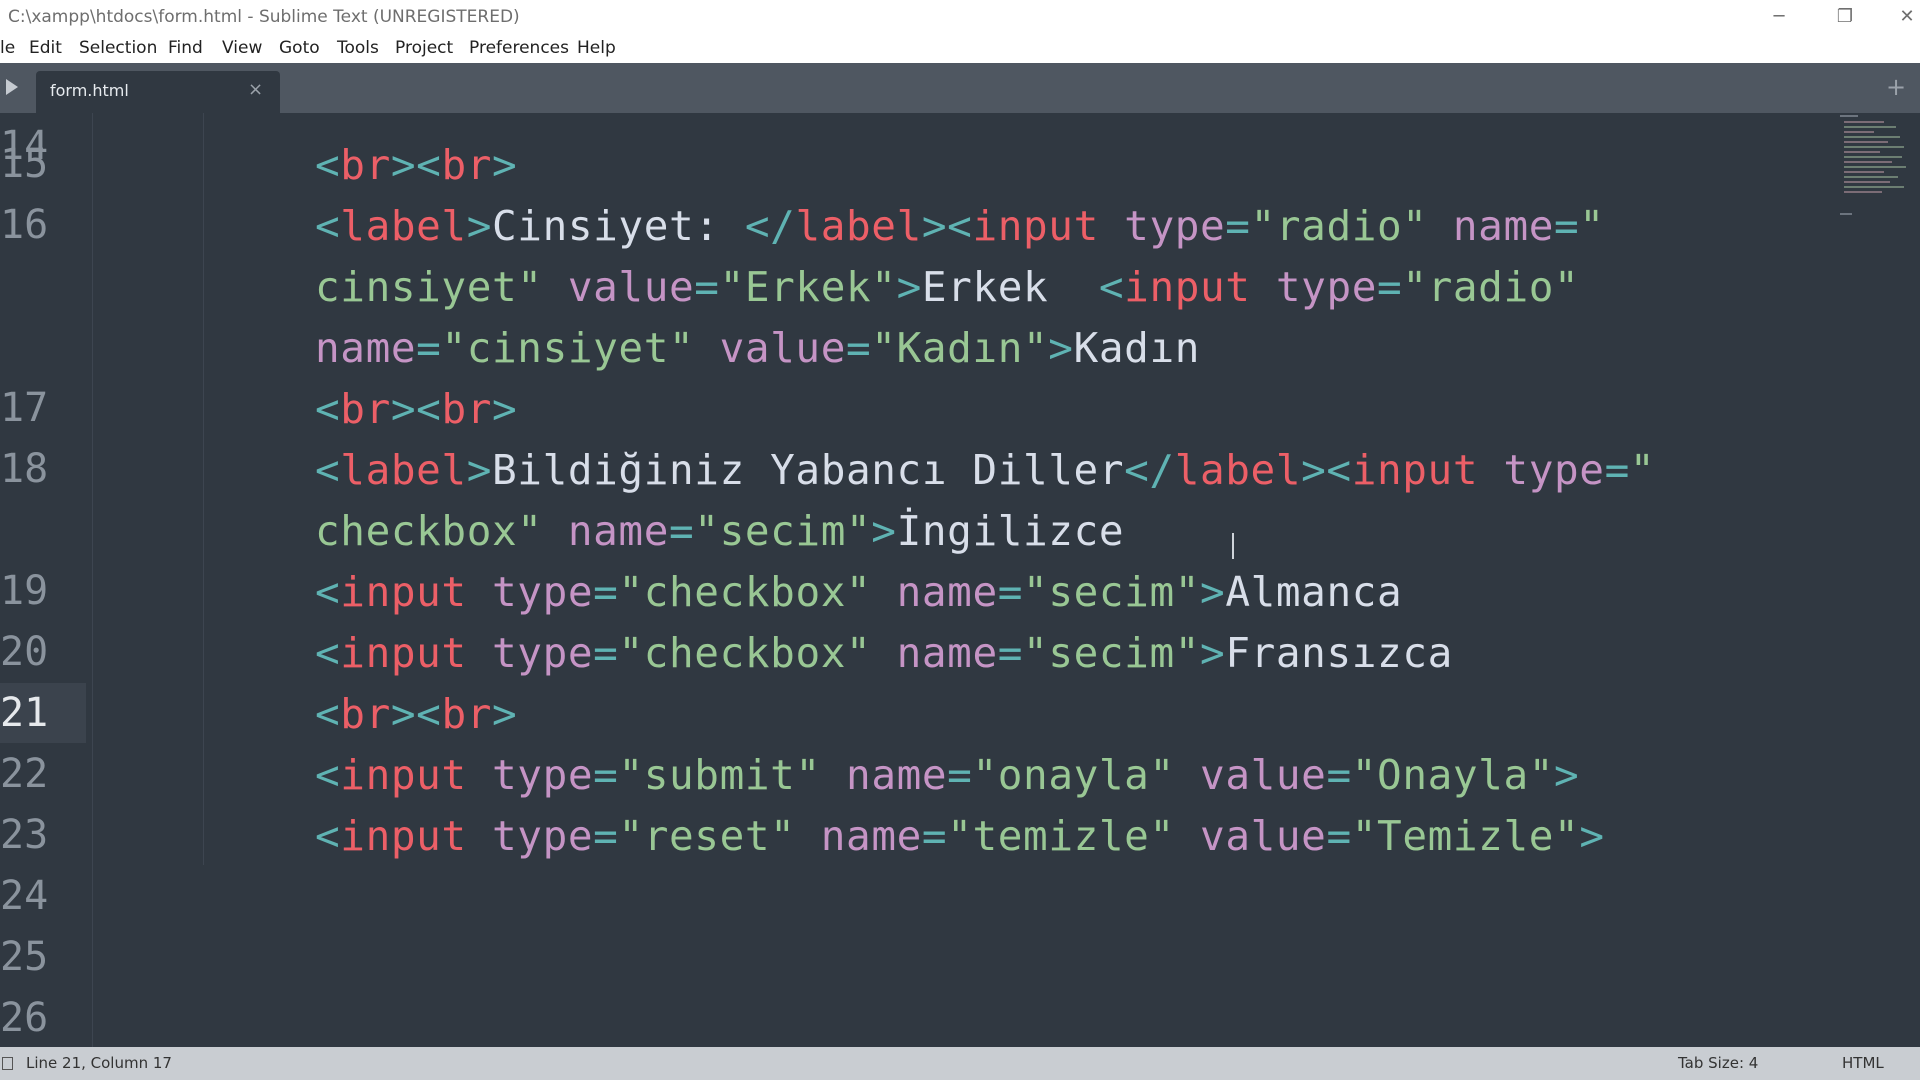 The image size is (1920, 1080). What do you see at coordinates (1779, 17) in the screenshot?
I see `minimize-icon: ─` at bounding box center [1779, 17].